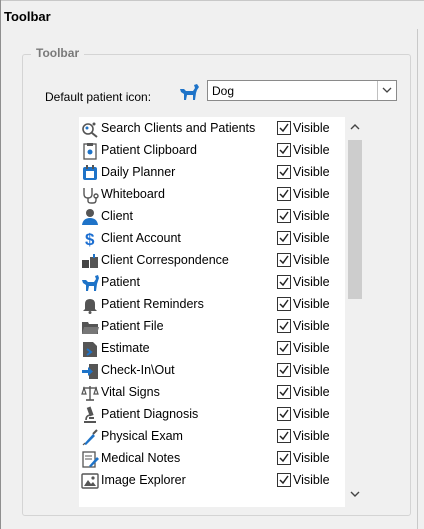 The width and height of the screenshot is (424, 529). Describe the element at coordinates (222, 481) in the screenshot. I see `toolbar-item-row: Image Explorer Visible` at that location.